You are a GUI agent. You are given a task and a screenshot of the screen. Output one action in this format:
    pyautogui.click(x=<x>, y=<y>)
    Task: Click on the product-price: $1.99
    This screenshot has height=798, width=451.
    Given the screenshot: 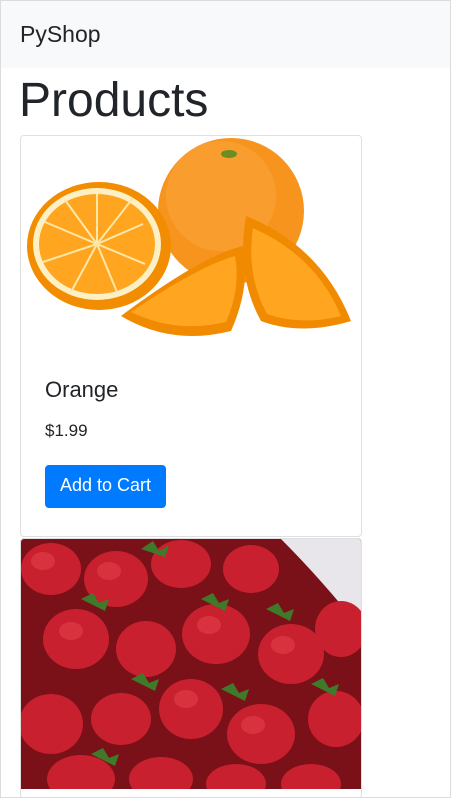 What is the action you would take?
    pyautogui.click(x=66, y=431)
    